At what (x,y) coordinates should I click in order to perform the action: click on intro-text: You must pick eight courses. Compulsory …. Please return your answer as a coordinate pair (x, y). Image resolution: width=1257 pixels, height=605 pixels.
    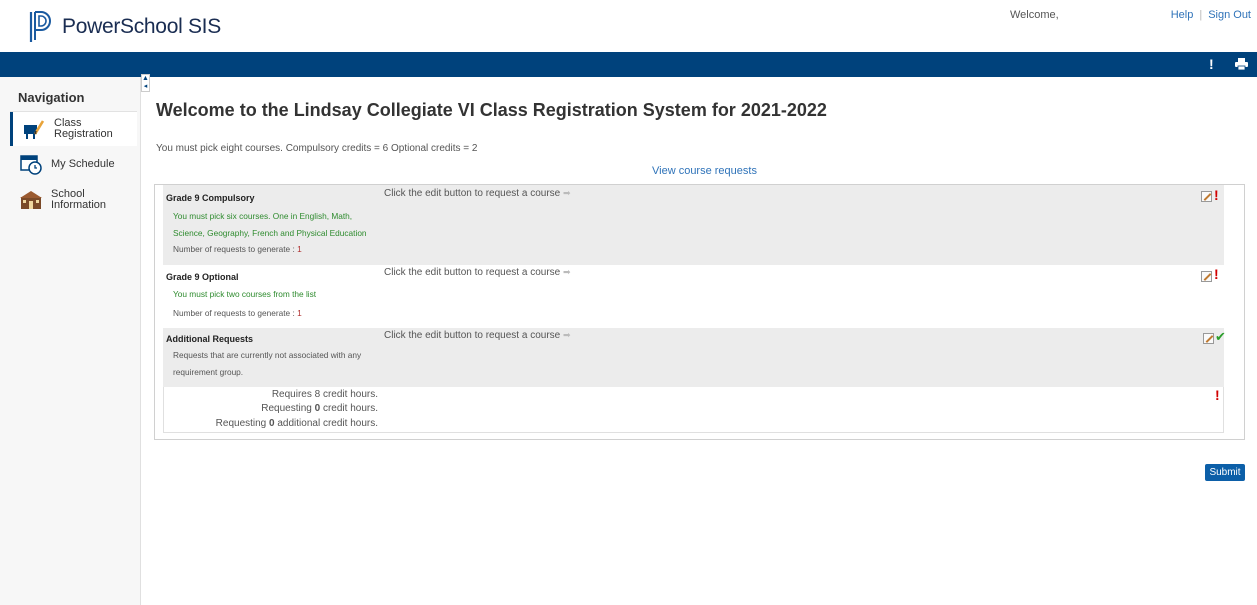
    Looking at the image, I should click on (317, 148).